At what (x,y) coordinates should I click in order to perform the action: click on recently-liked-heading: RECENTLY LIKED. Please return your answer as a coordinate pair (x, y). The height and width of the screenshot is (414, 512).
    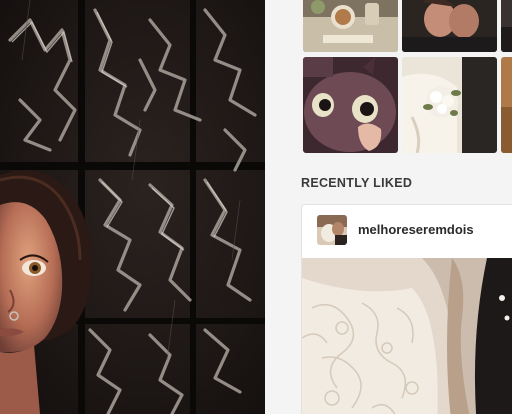
    Looking at the image, I should click on (357, 183).